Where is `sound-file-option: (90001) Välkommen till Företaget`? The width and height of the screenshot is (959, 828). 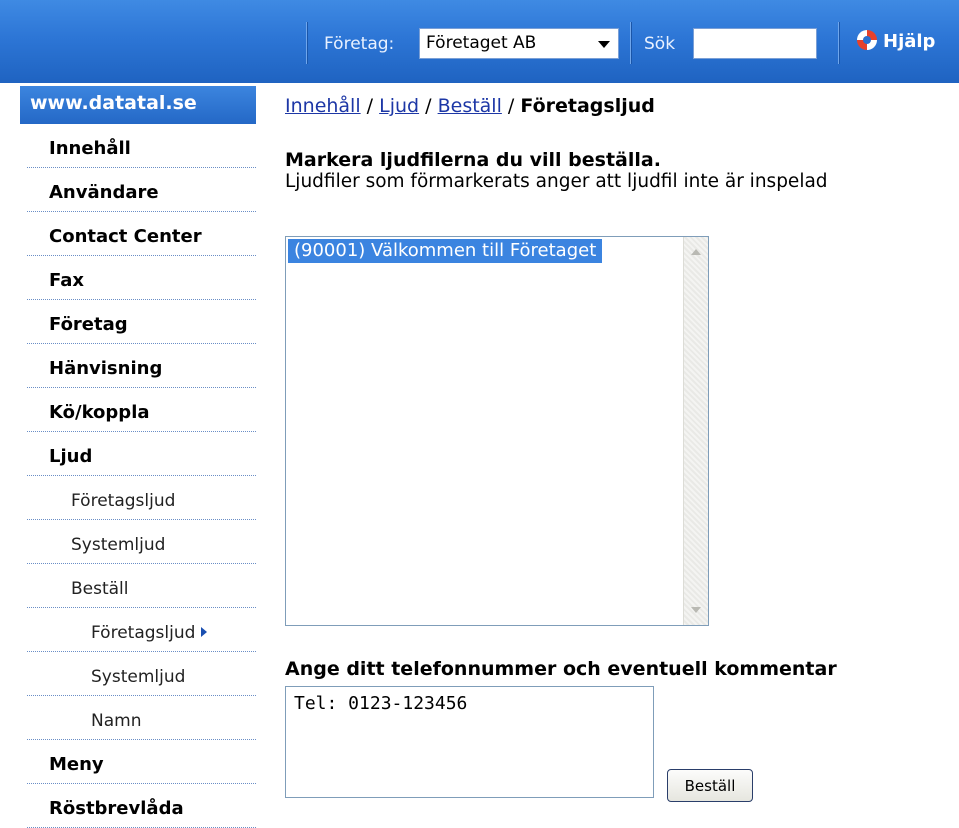 sound-file-option: (90001) Välkommen till Företaget is located at coordinates (445, 251).